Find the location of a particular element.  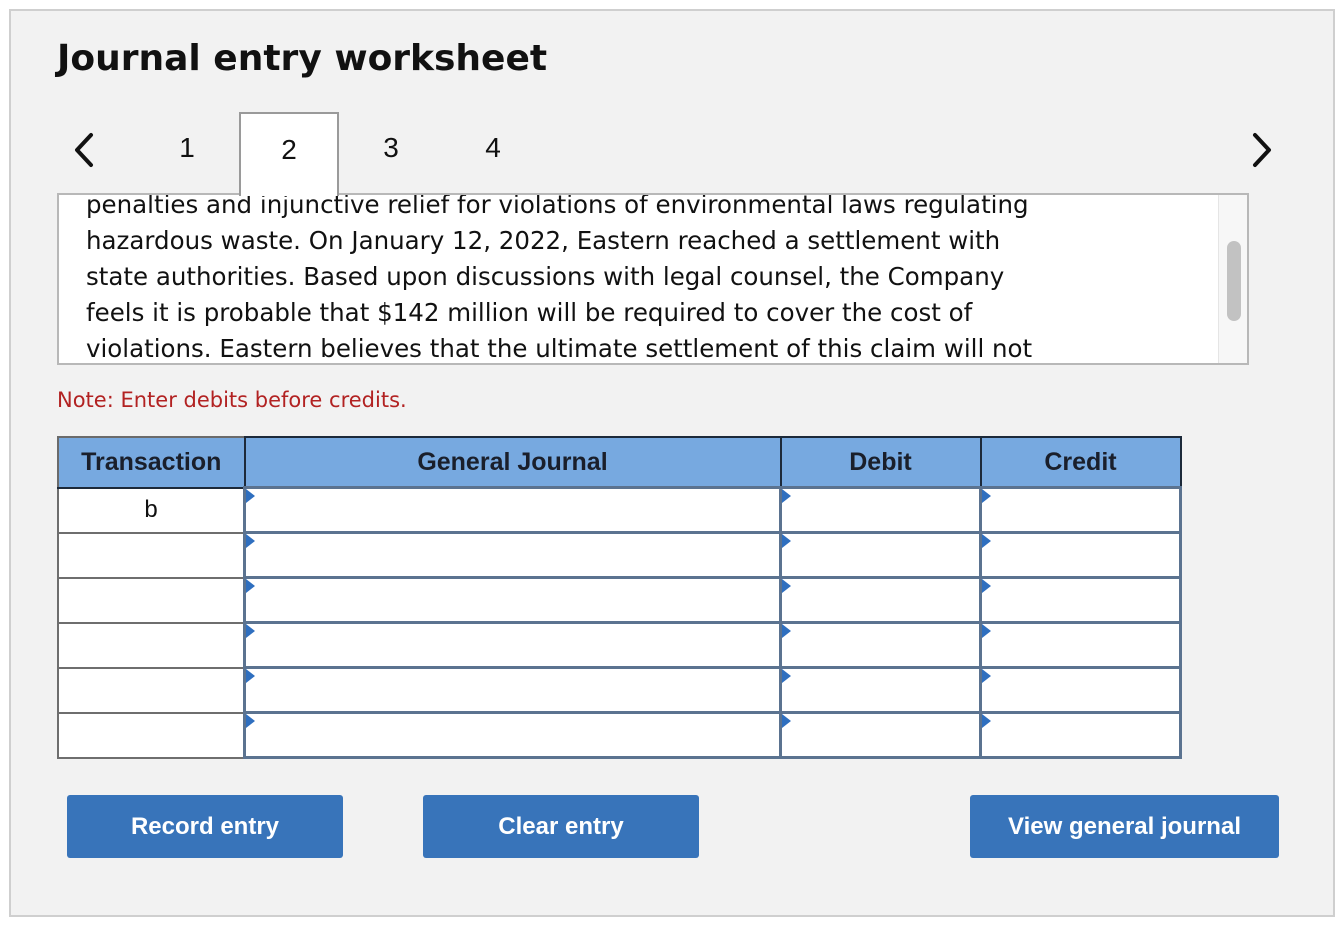

previous-button is located at coordinates (84, 150).